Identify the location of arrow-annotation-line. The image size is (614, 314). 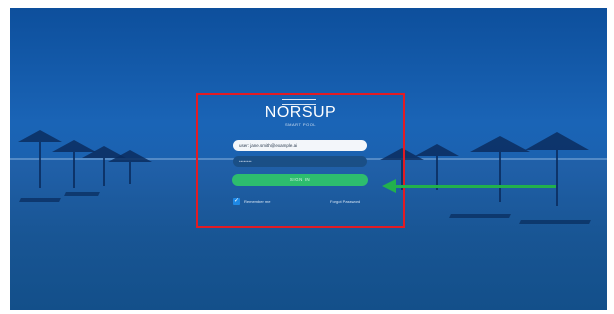
(475, 186).